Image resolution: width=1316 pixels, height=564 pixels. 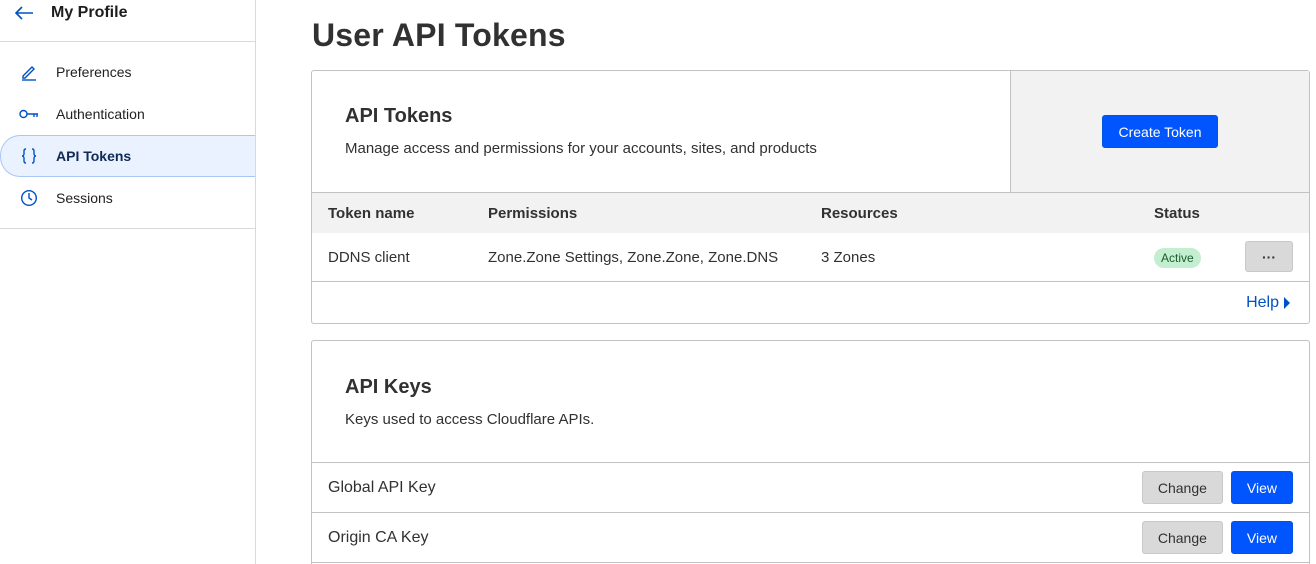 I want to click on column-header-token-name: Token name, so click(x=371, y=213).